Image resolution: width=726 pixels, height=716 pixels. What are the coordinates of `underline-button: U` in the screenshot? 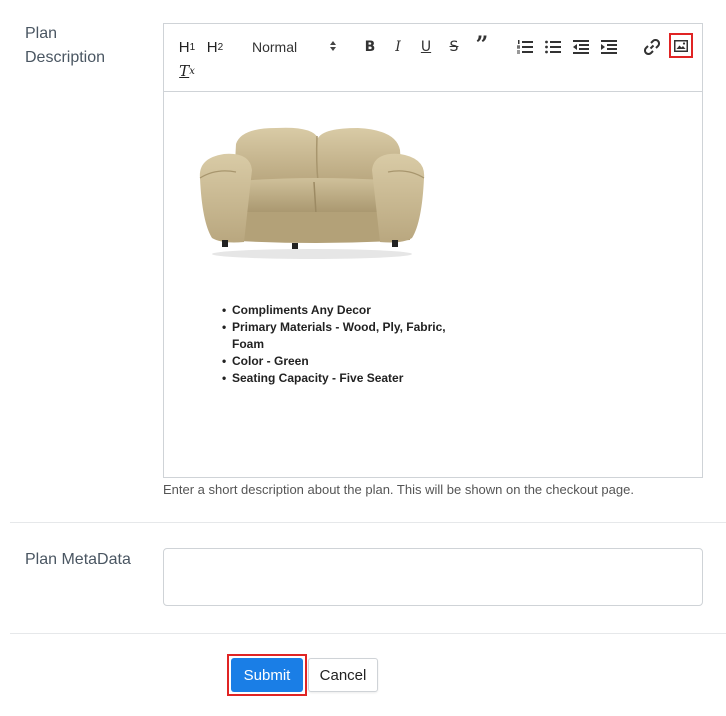 It's located at (426, 47).